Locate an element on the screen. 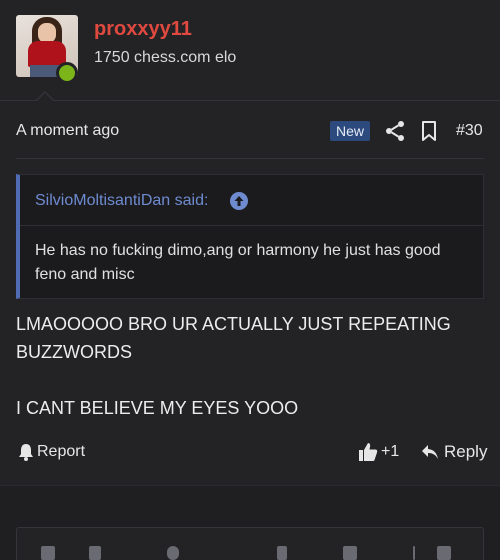 This screenshot has width=500, height=560. user-pointer-arrow-inner is located at coordinates (45, 97).